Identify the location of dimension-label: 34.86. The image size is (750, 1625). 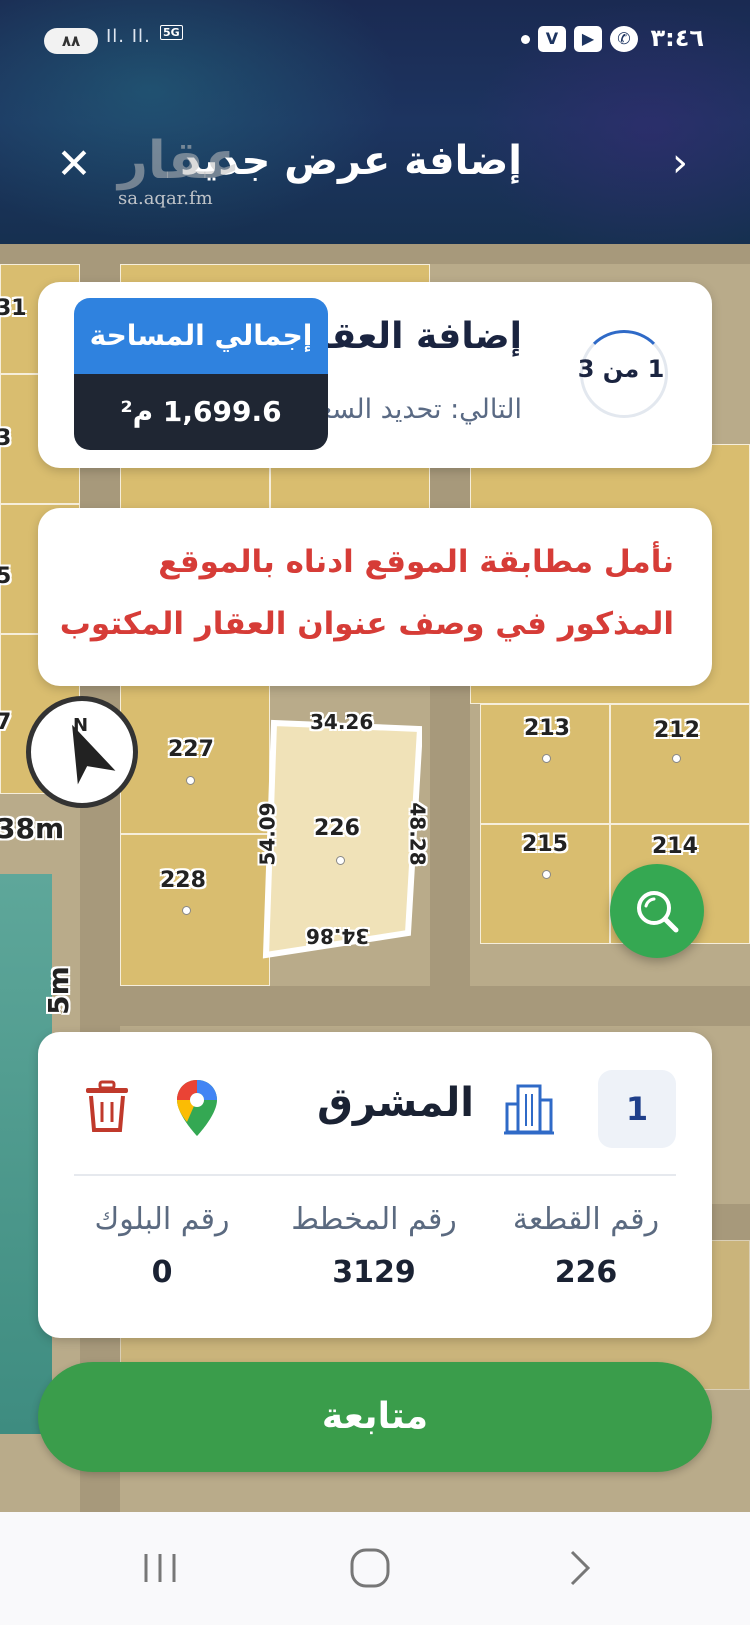
(338, 936).